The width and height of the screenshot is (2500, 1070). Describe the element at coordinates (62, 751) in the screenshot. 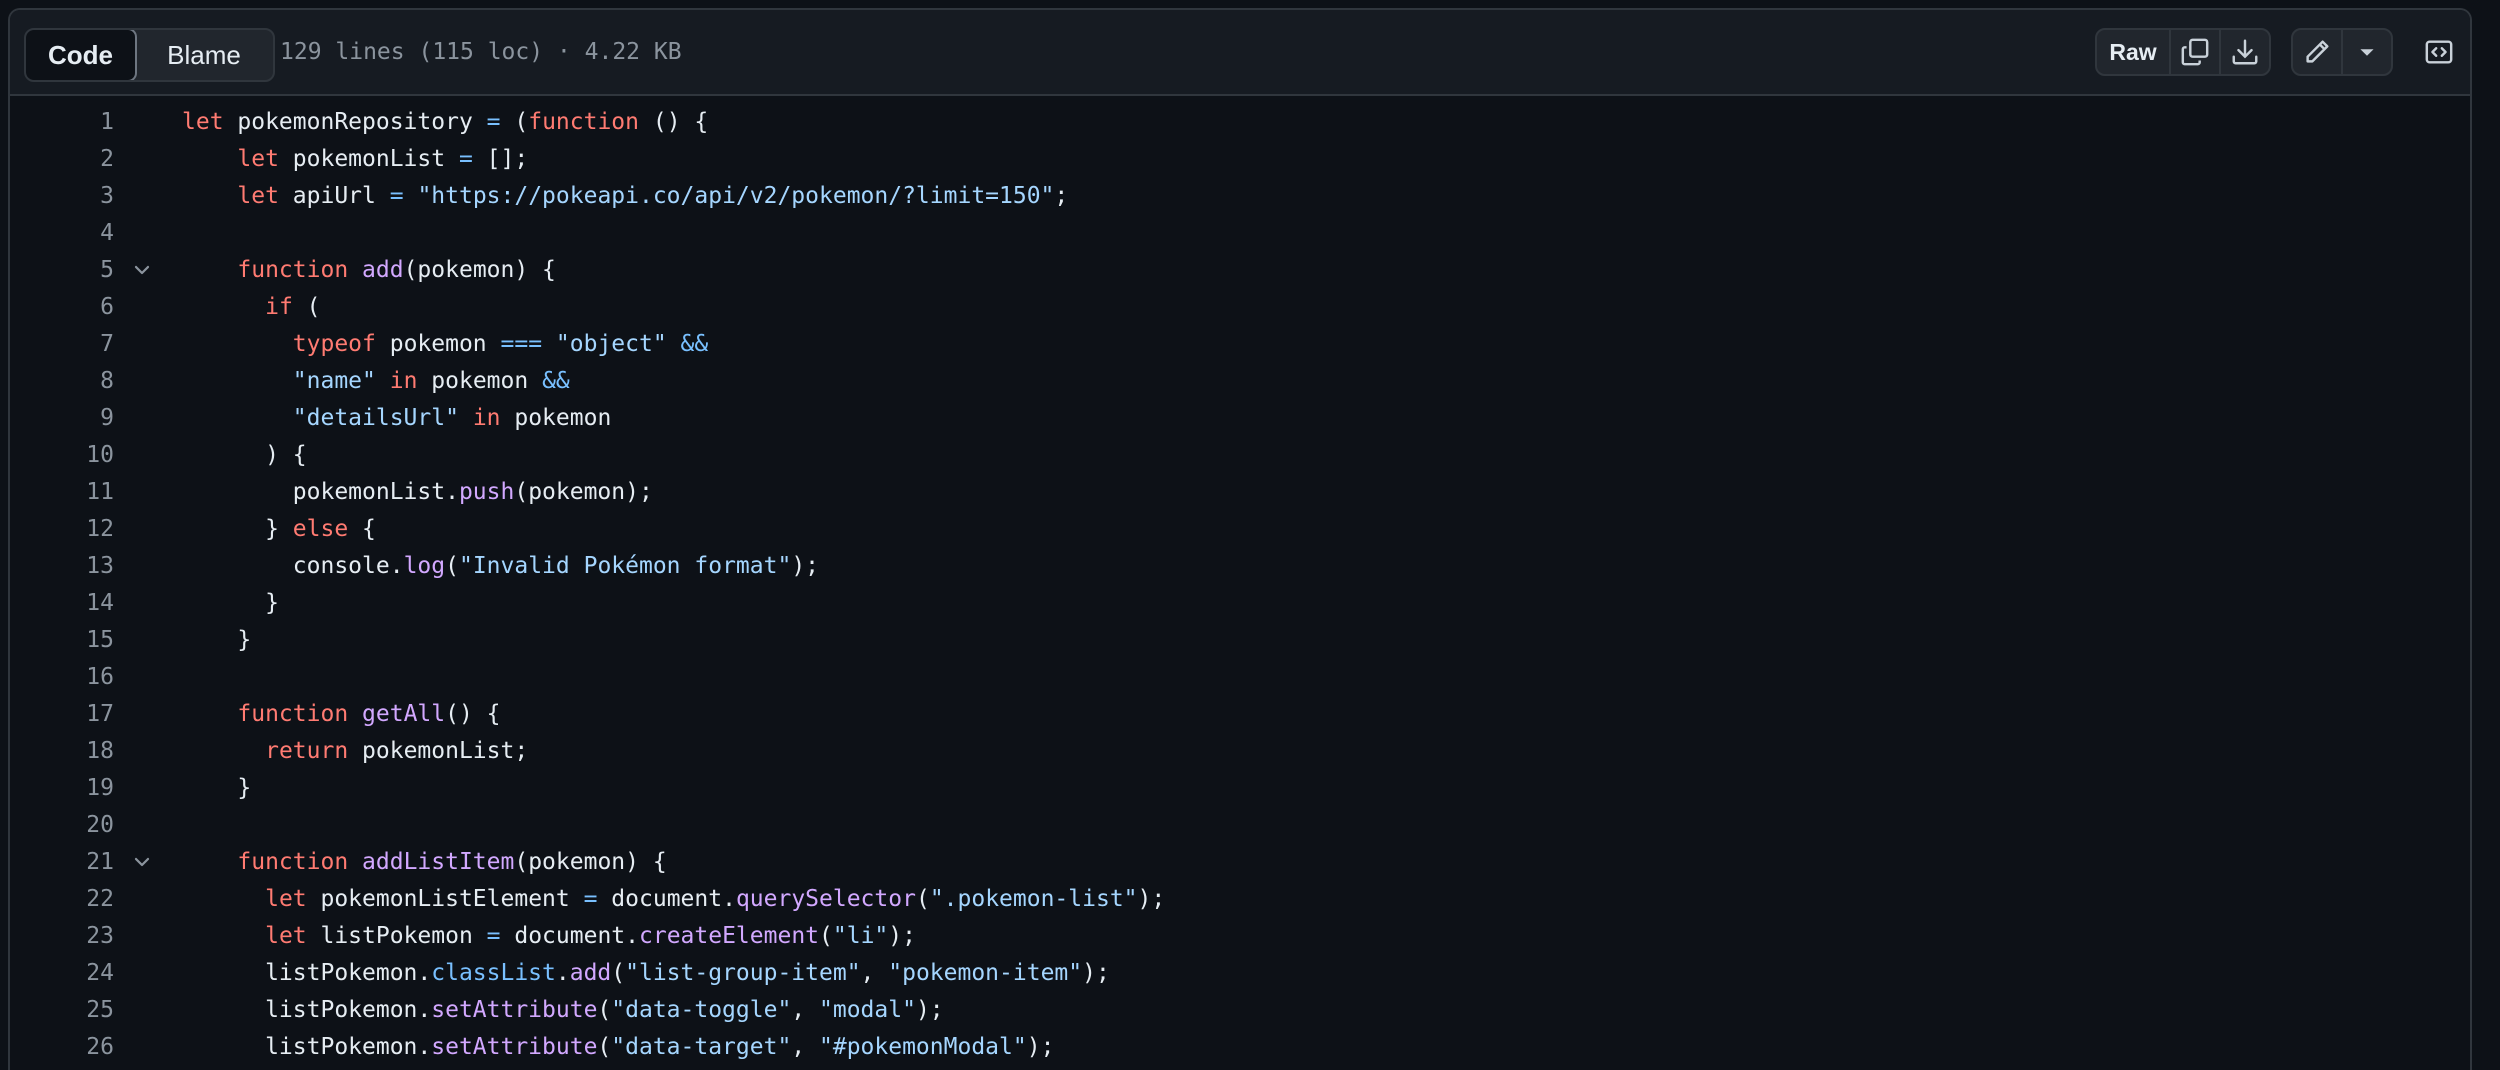

I see `line-number: 18` at that location.